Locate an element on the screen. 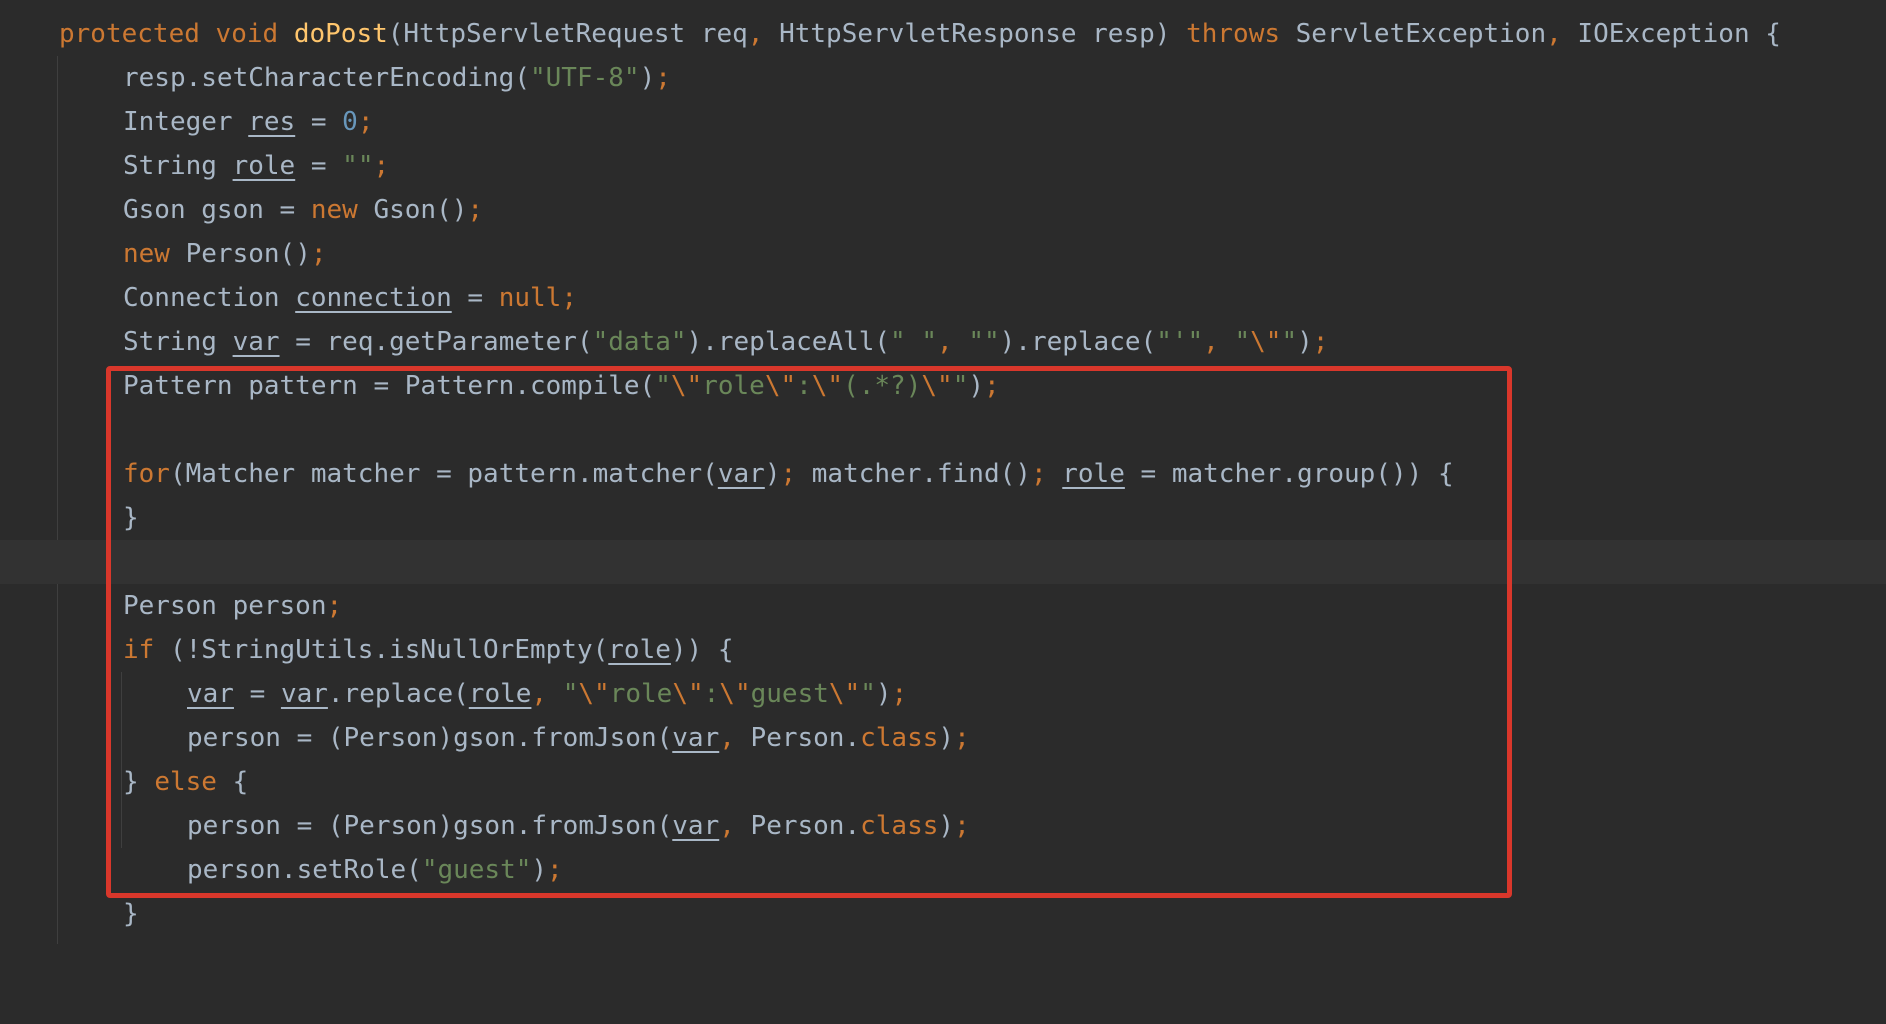 The height and width of the screenshot is (1024, 1886). code-token: Pattern pattern = Pattern.compile( is located at coordinates (389, 386).